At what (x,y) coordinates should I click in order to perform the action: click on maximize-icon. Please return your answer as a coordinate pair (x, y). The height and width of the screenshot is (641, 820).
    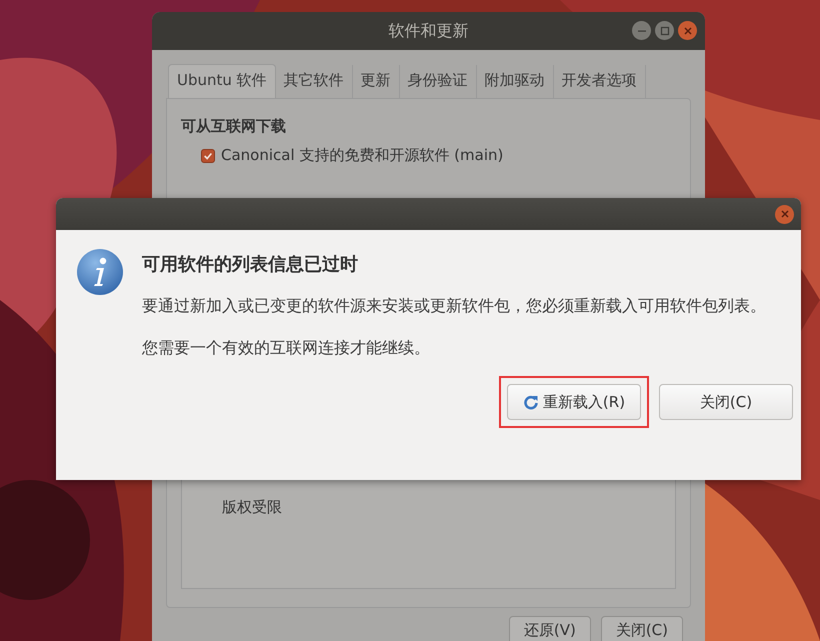
    Looking at the image, I should click on (665, 31).